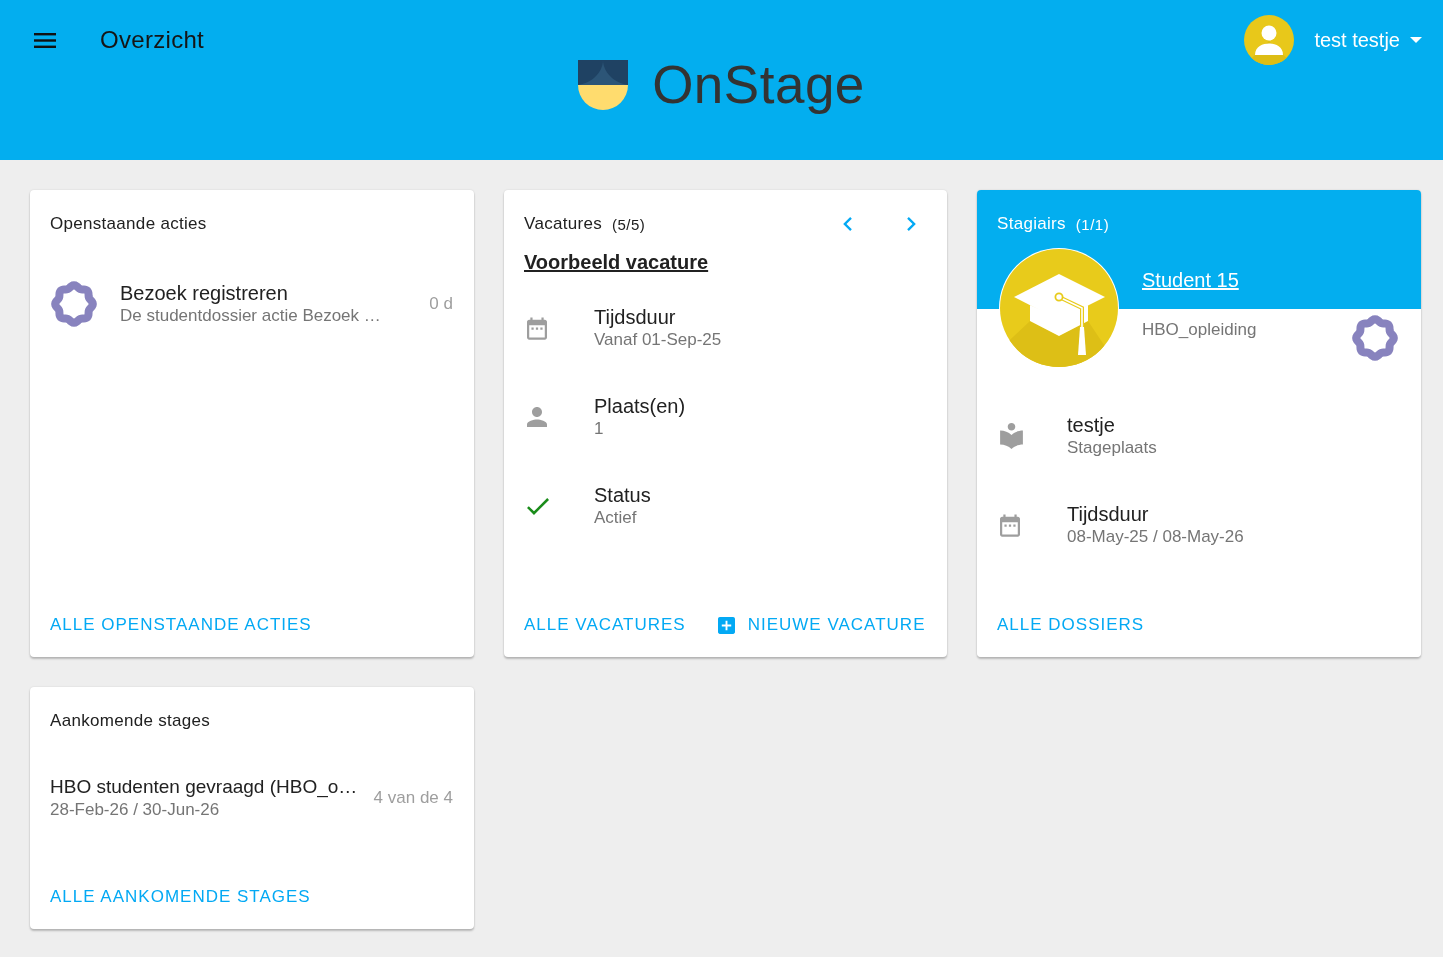 Image resolution: width=1443 pixels, height=957 pixels. What do you see at coordinates (640, 406) in the screenshot?
I see `detail-label: Plaats(en)` at bounding box center [640, 406].